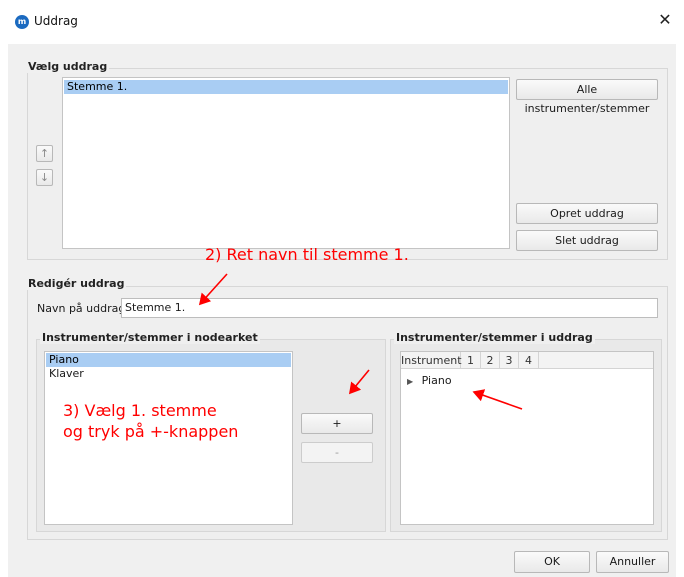 Image resolution: width=684 pixels, height=577 pixels. I want to click on annotation-arrows, so click(360, 341).